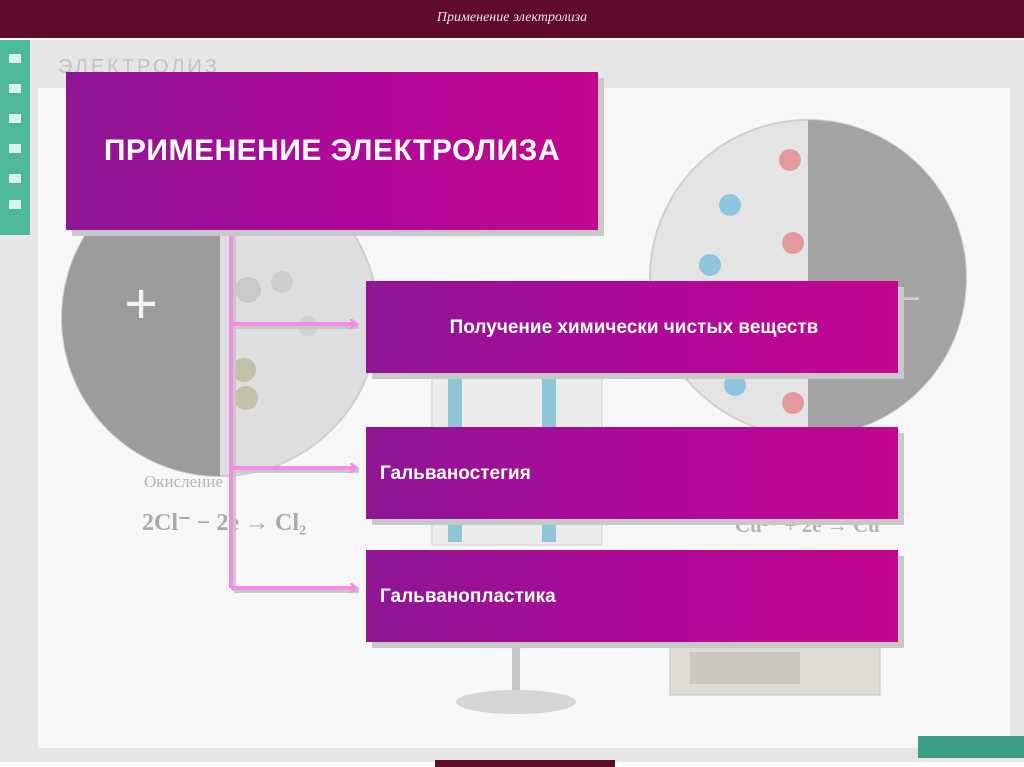 The image size is (1024, 767). I want to click on bottom-accent-bar, so click(525, 763).